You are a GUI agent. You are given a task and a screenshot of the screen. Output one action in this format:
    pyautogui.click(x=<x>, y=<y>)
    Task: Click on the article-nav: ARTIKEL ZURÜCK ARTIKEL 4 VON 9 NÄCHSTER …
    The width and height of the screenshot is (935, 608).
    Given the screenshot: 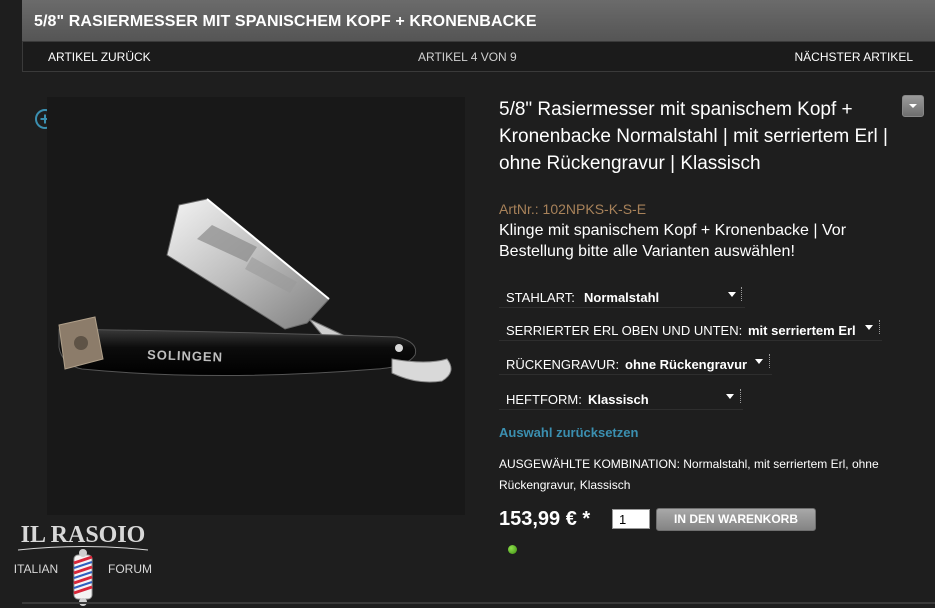 What is the action you would take?
    pyautogui.click(x=478, y=57)
    